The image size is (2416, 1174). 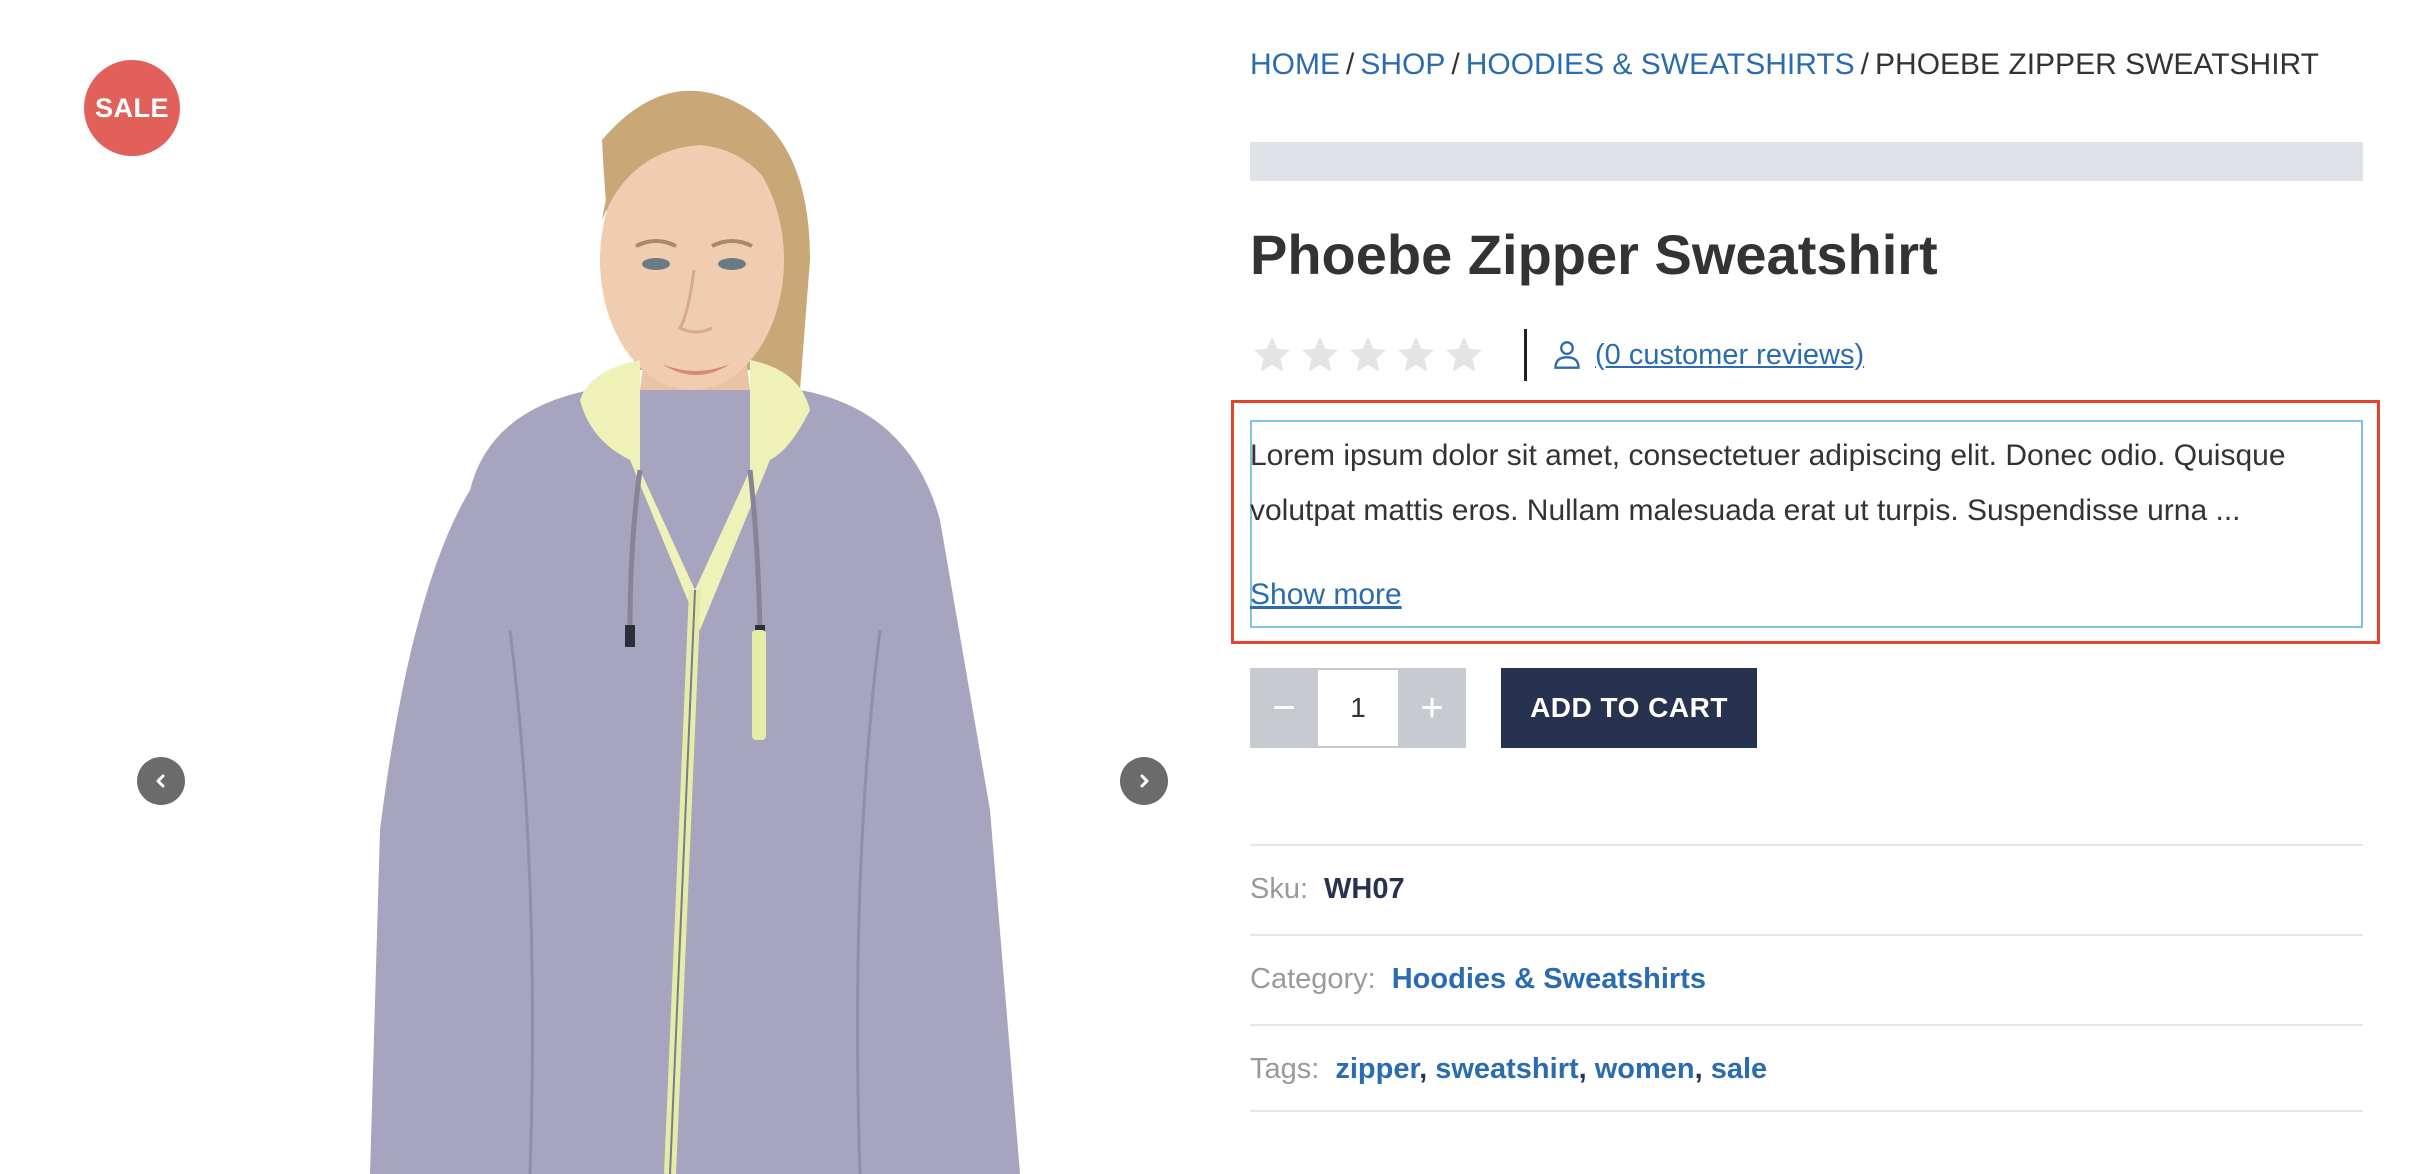 I want to click on reviews-link-label: (0 customer reviews), so click(x=1730, y=354).